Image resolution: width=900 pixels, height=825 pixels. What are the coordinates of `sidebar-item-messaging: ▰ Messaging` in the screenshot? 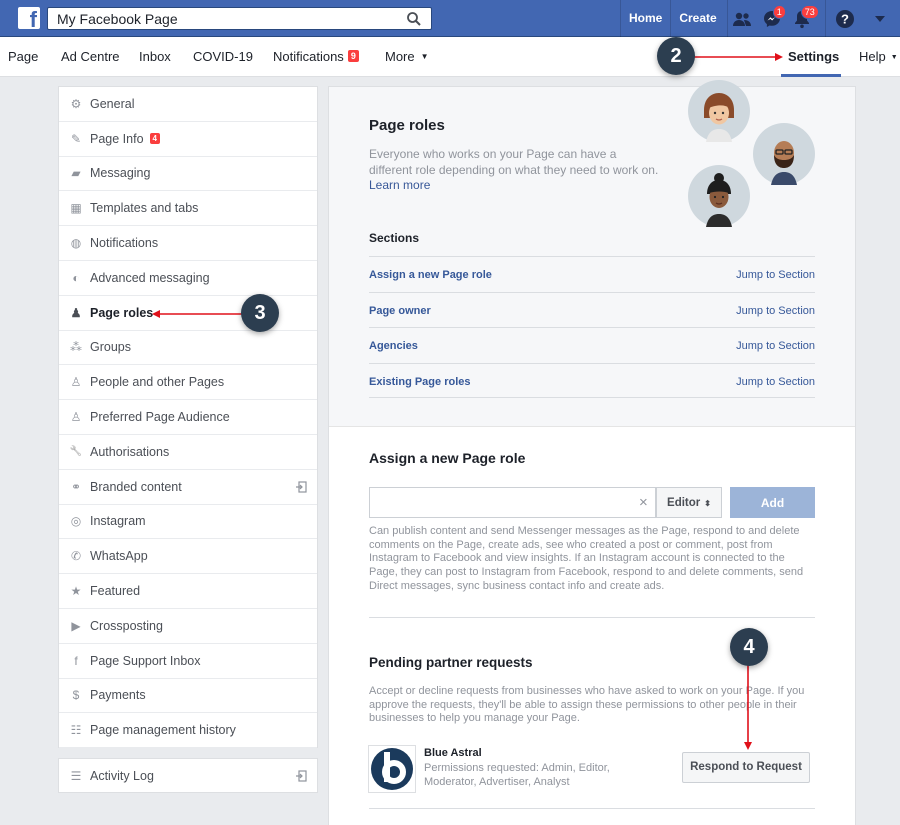 It's located at (188, 174).